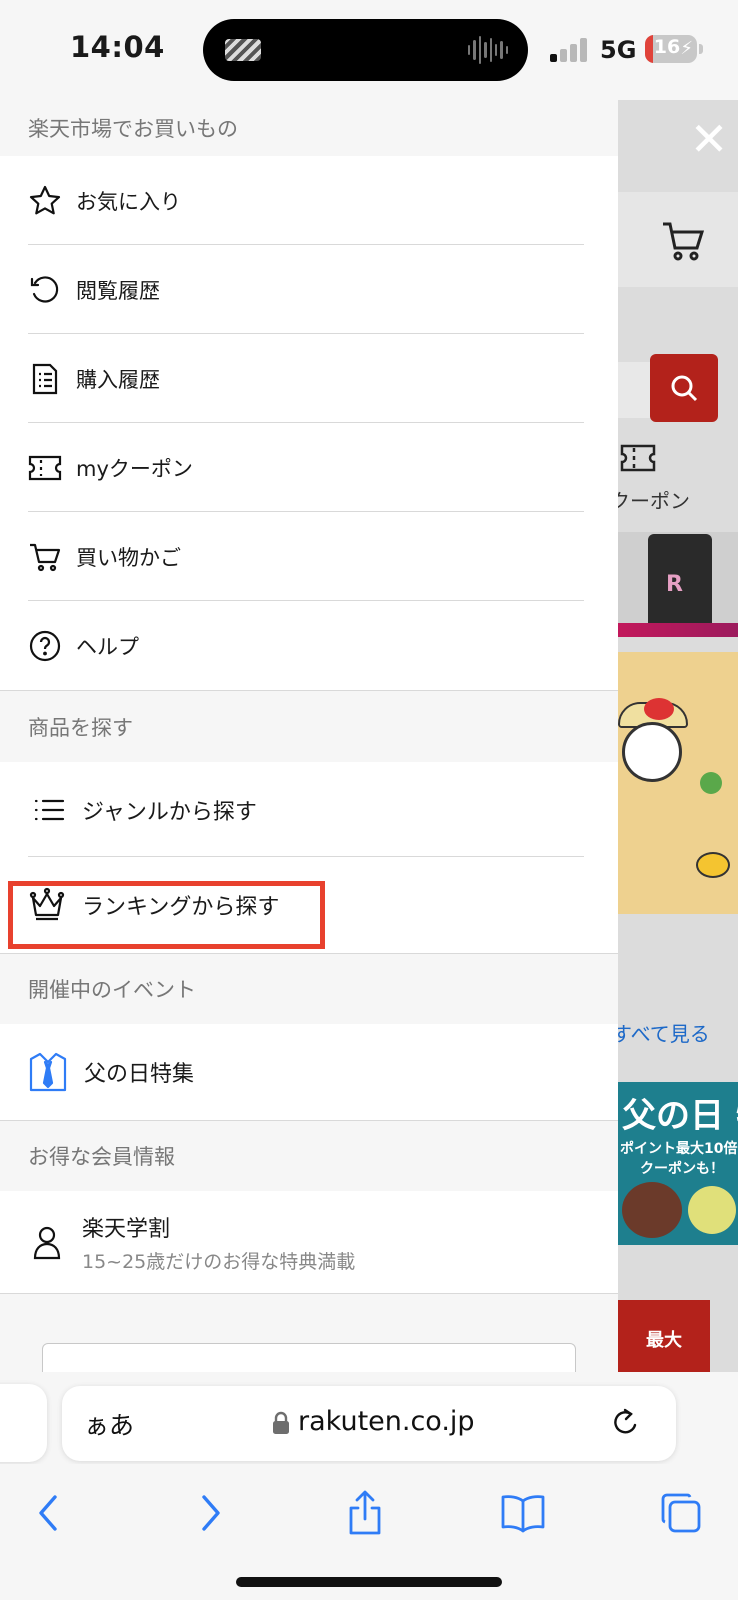 This screenshot has width=738, height=1600. What do you see at coordinates (243, 50) in the screenshot?
I see `now-playing-artwork` at bounding box center [243, 50].